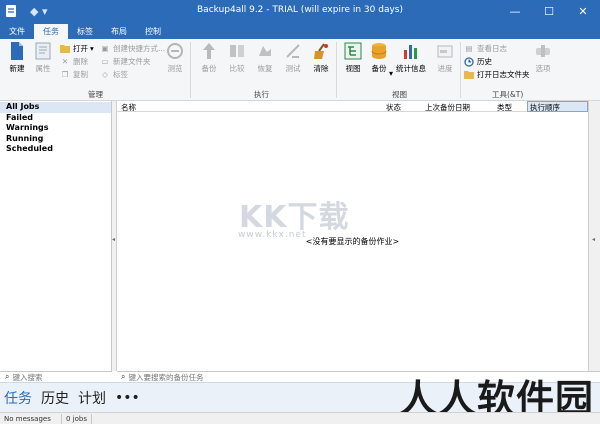  I want to click on catalog-view-button: 备份 ▾, so click(379, 59).